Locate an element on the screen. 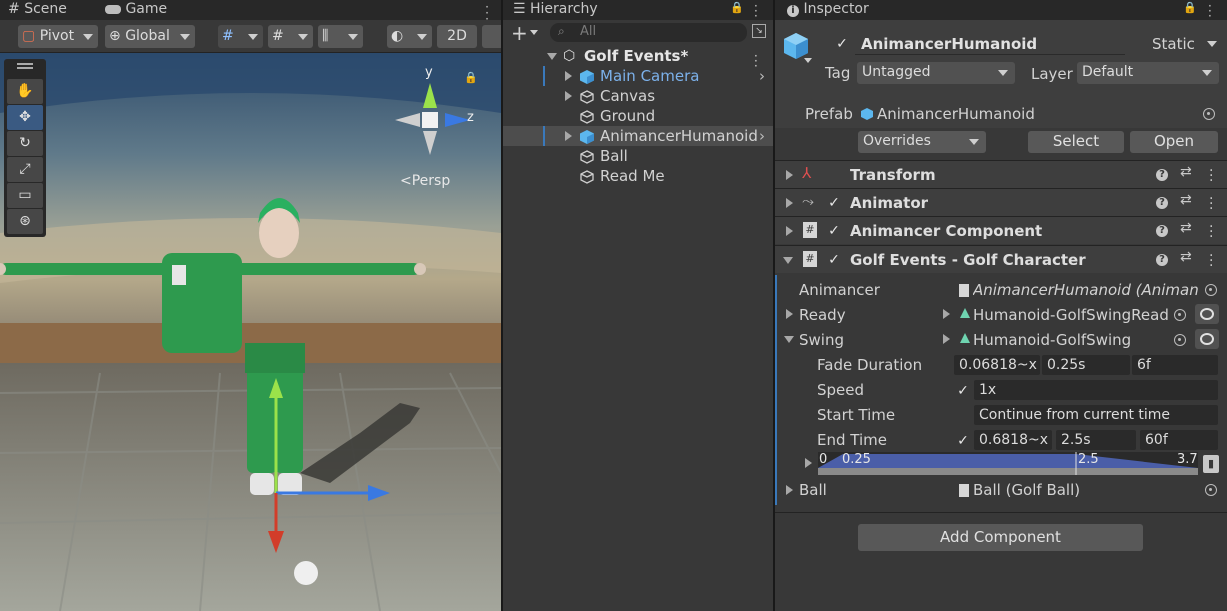 The image size is (1227, 611). pivot-dropdown: ▢ Pivot is located at coordinates (58, 36).